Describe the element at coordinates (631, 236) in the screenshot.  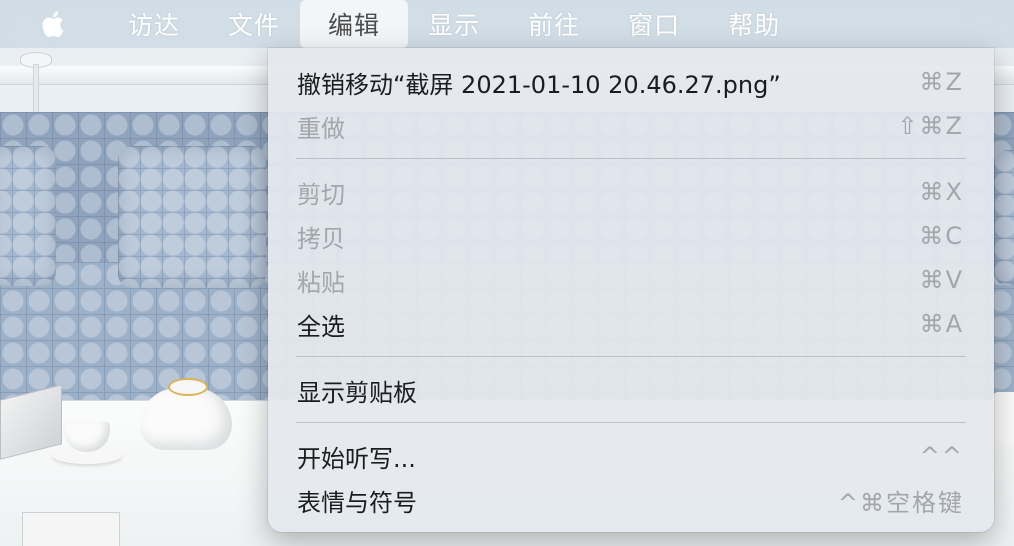
I see `menu-item-copy: 拷贝 ⌘C` at that location.